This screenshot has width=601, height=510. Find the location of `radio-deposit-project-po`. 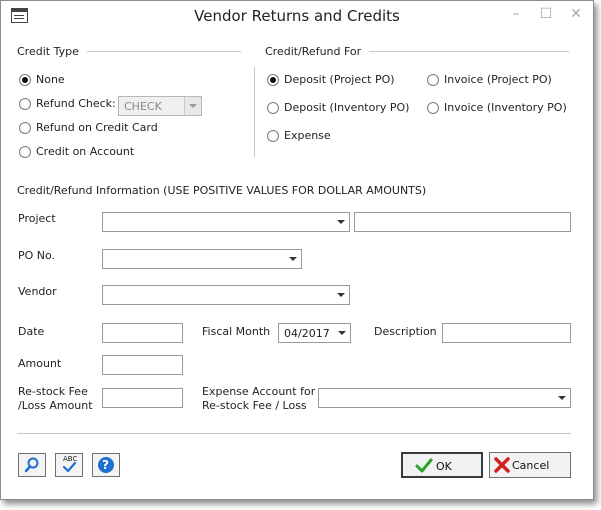

radio-deposit-project-po is located at coordinates (273, 80).